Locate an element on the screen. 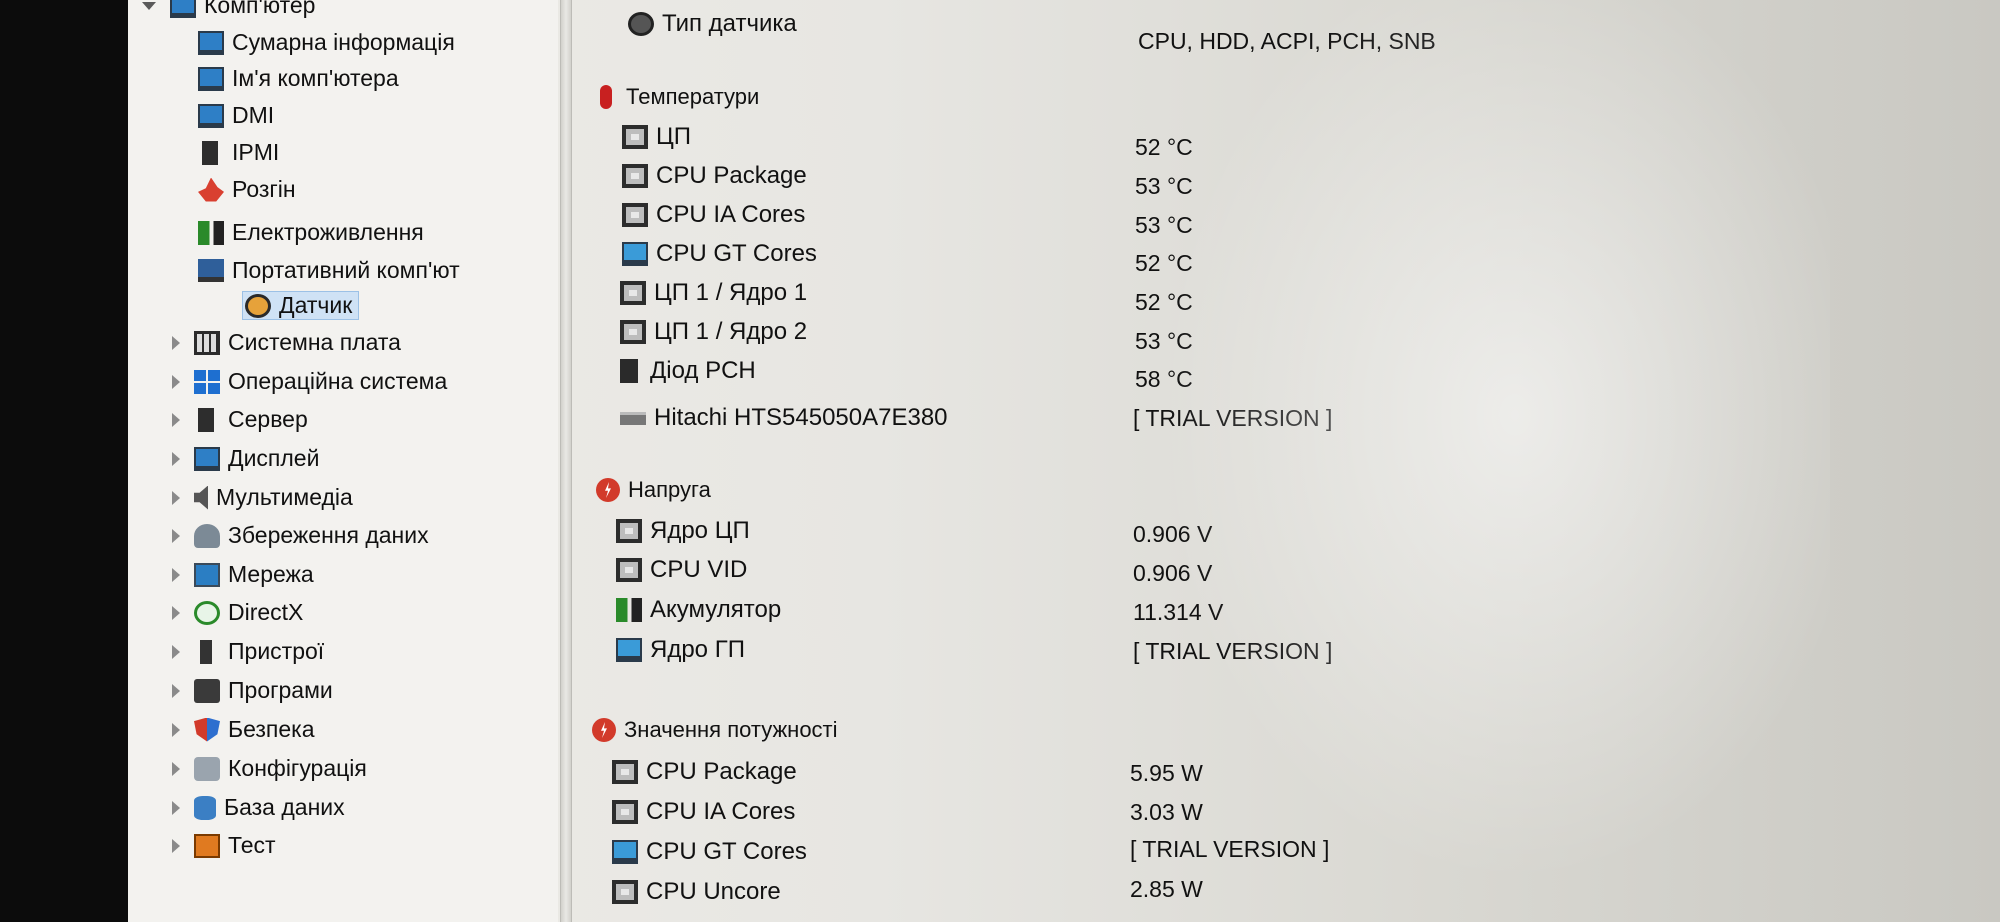  tree-item-database: База даних is located at coordinates (258, 807).